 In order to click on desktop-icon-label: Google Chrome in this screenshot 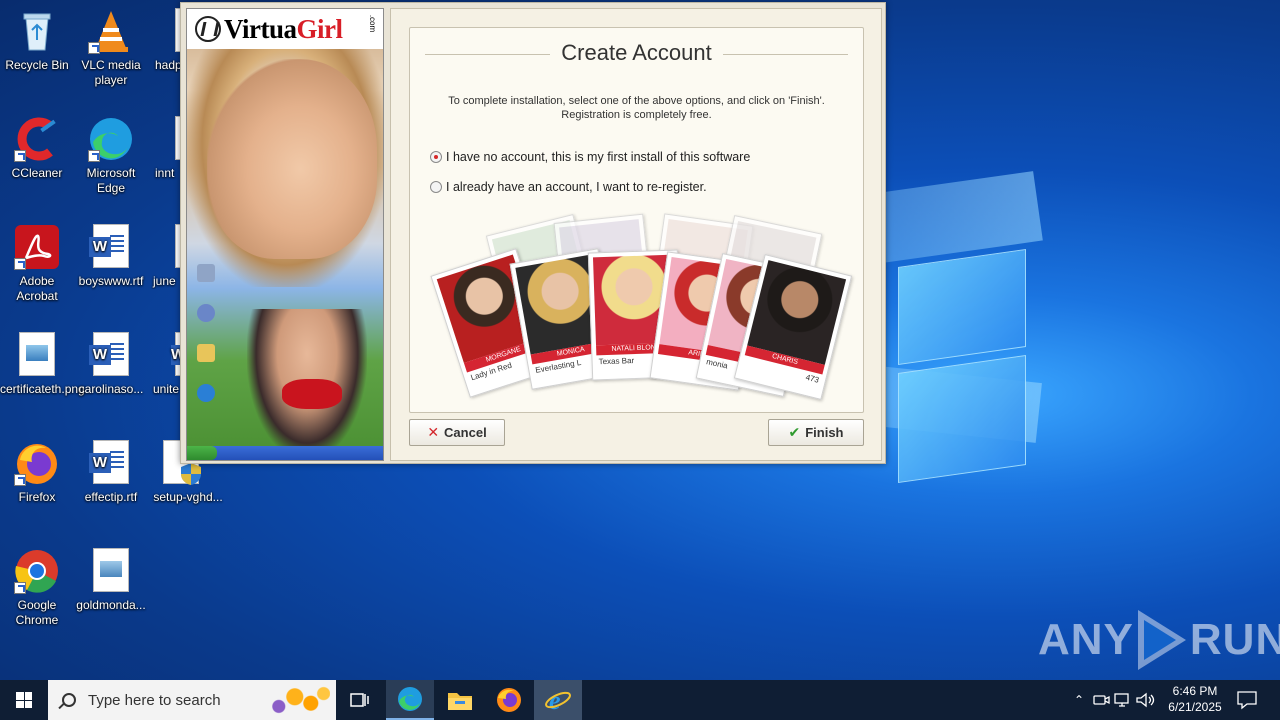, I will do `click(37, 612)`.